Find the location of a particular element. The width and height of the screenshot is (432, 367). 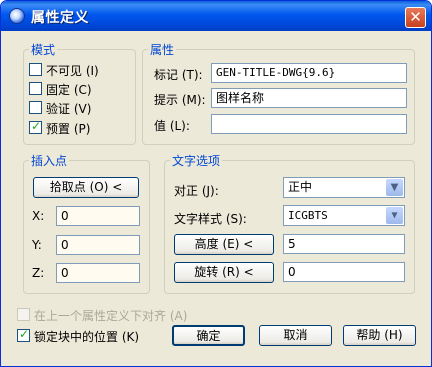

verify-checkbox is located at coordinates (35, 107).